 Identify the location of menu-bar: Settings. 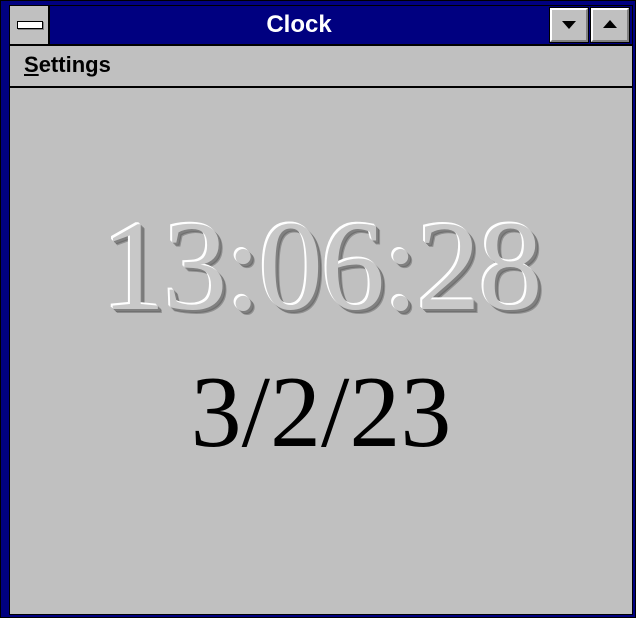
(321, 67).